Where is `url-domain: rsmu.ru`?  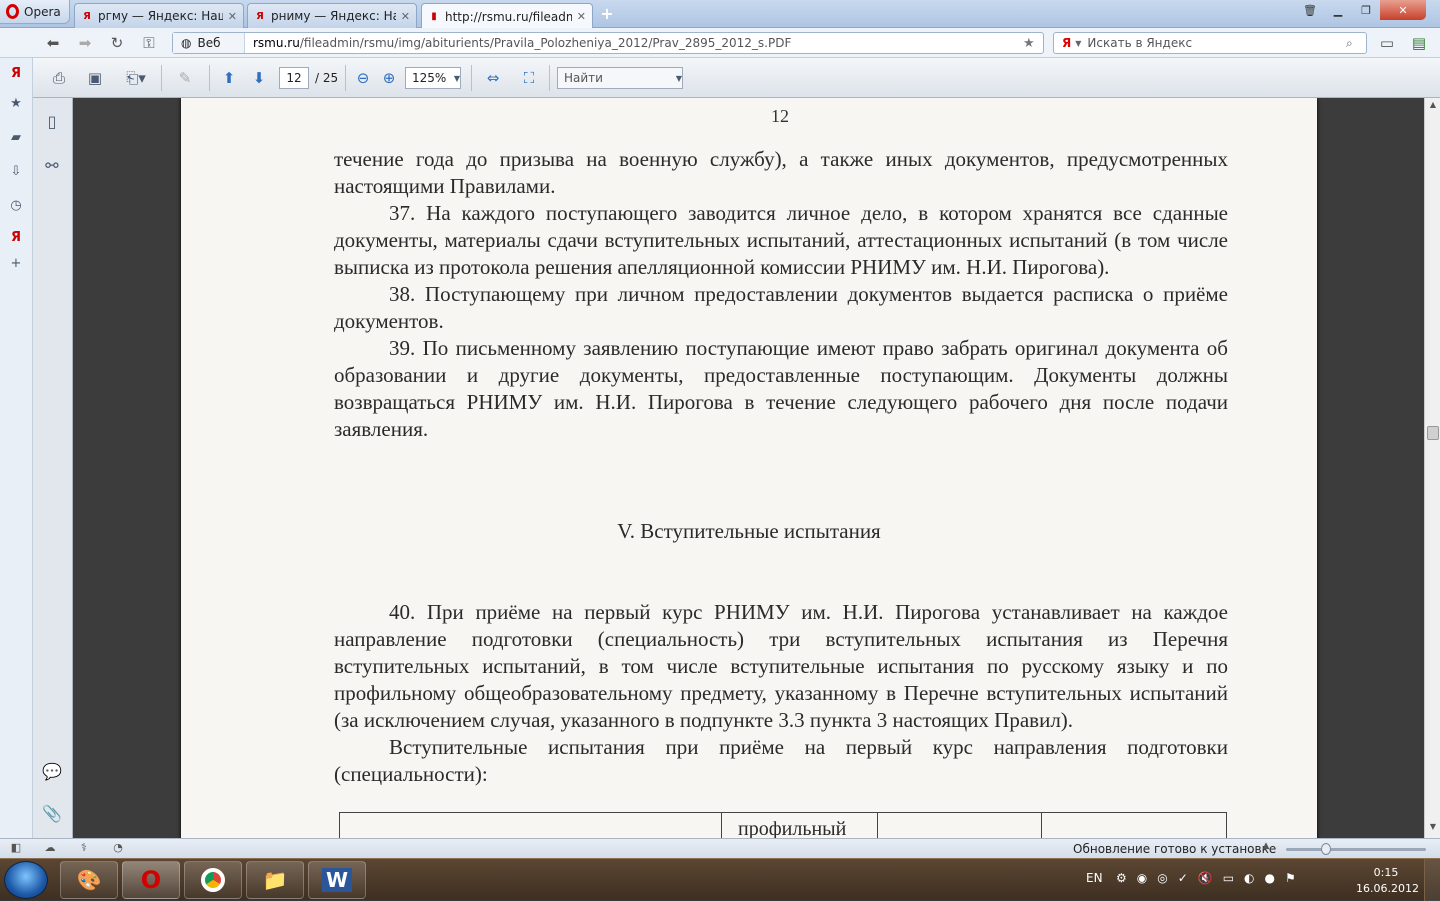 url-domain: rsmu.ru is located at coordinates (276, 43).